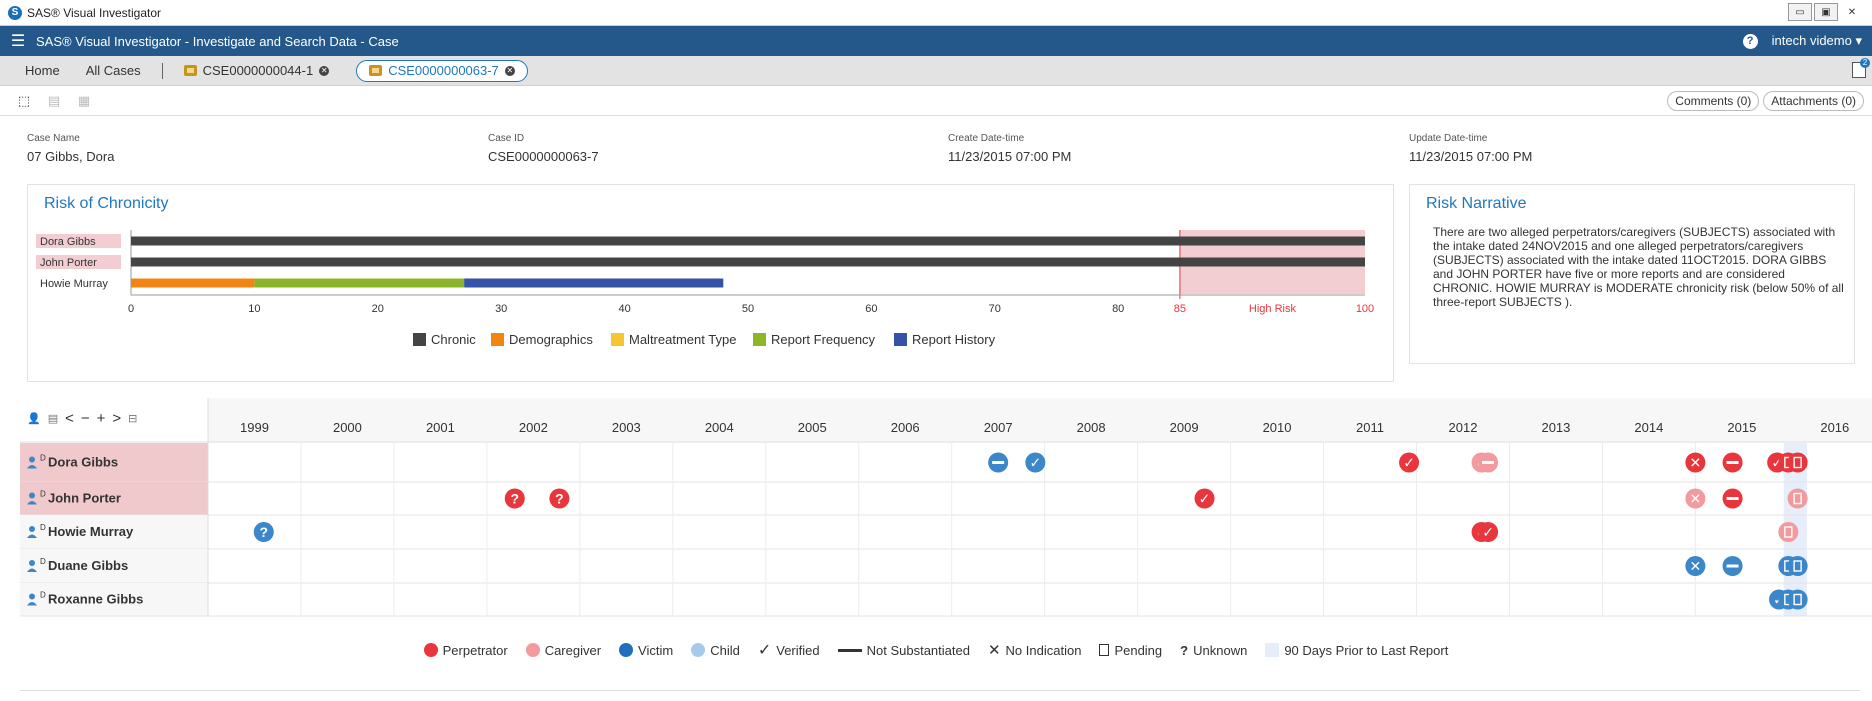 This screenshot has height=701, width=1872. Describe the element at coordinates (551, 339) in the screenshot. I see `legend-label: Demographics` at that location.